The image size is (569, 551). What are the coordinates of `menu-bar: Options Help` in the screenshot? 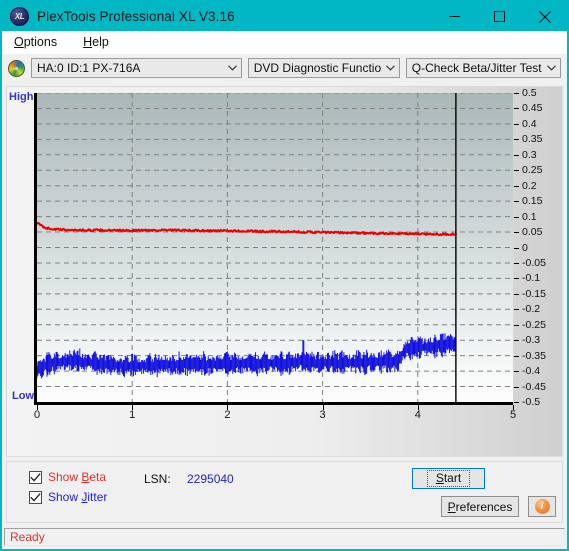 It's located at (284, 42).